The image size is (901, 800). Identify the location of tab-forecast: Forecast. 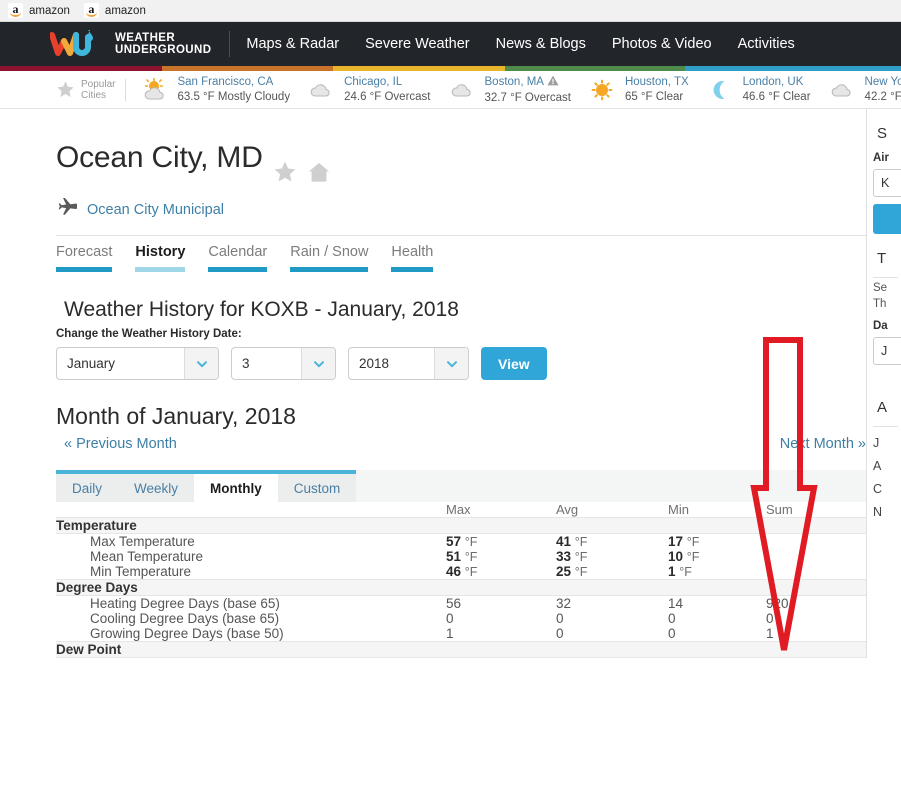
(90, 258).